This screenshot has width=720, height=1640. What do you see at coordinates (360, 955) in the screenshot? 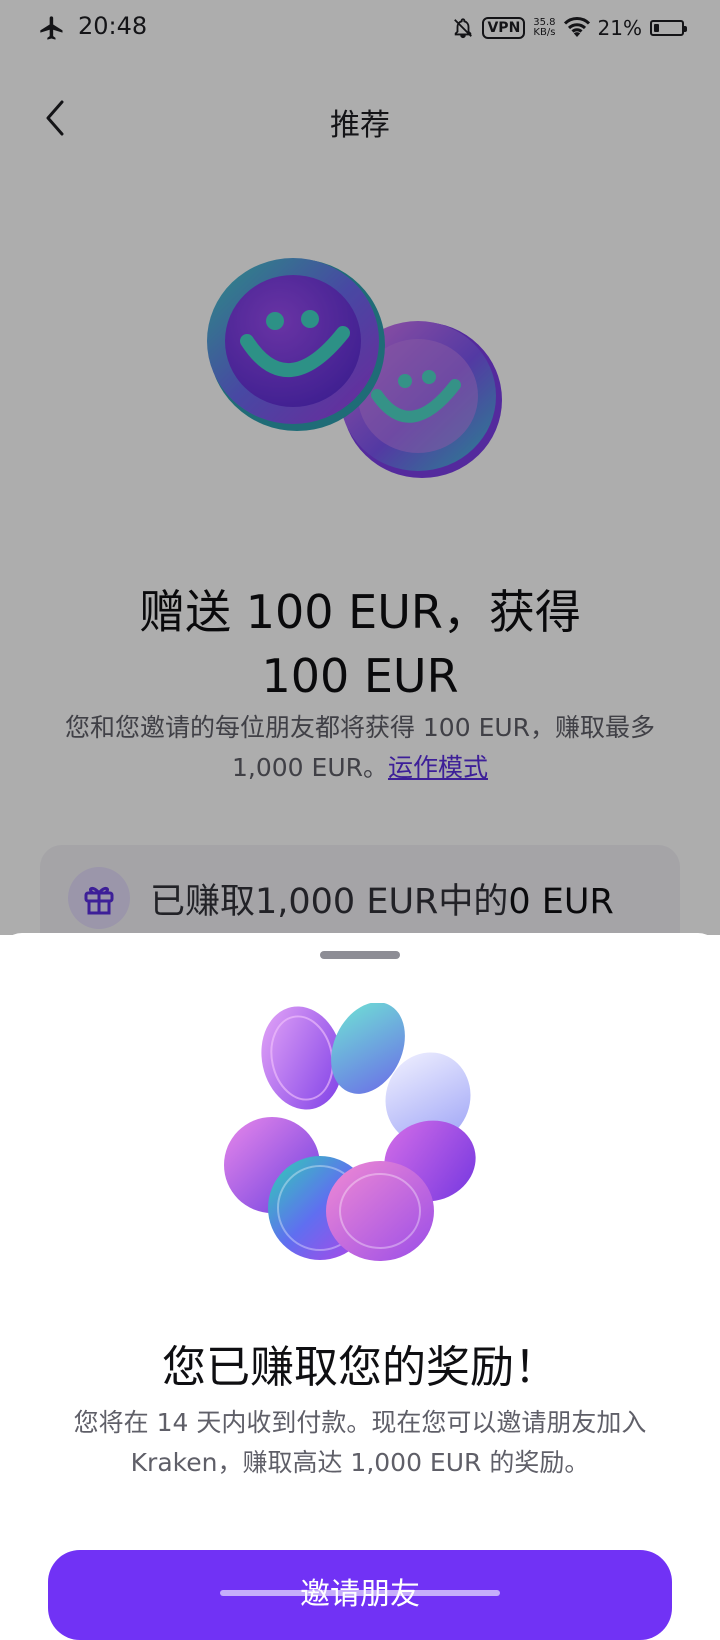
I see `sheet-drag-handle` at bounding box center [360, 955].